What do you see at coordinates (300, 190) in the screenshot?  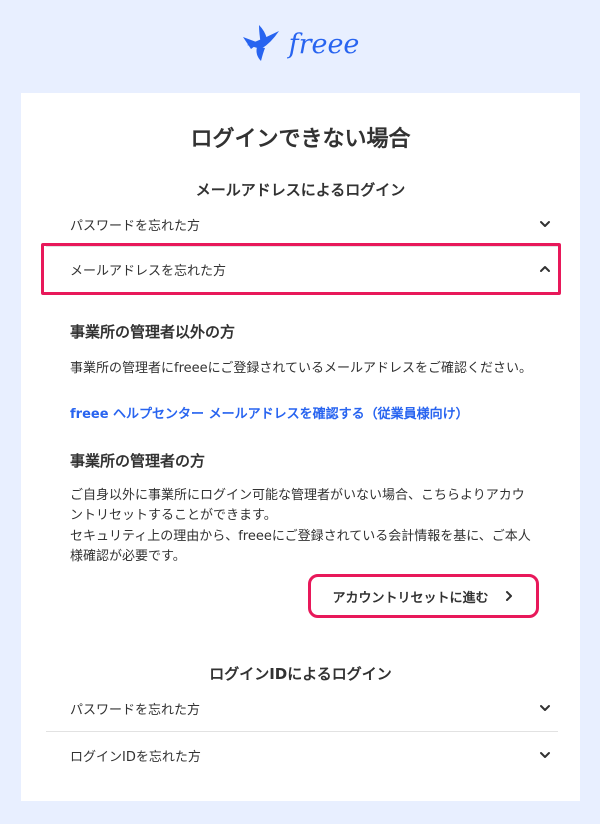 I see `email-login-heading: メールアドレスによるログイン` at bounding box center [300, 190].